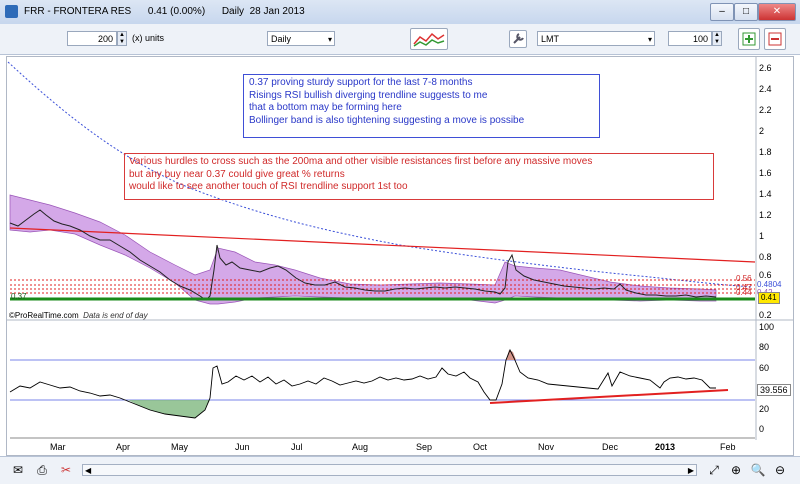 This screenshot has height=484, width=800. Describe the element at coordinates (780, 470) in the screenshot. I see `zoom-out-icon: ⊖` at that location.